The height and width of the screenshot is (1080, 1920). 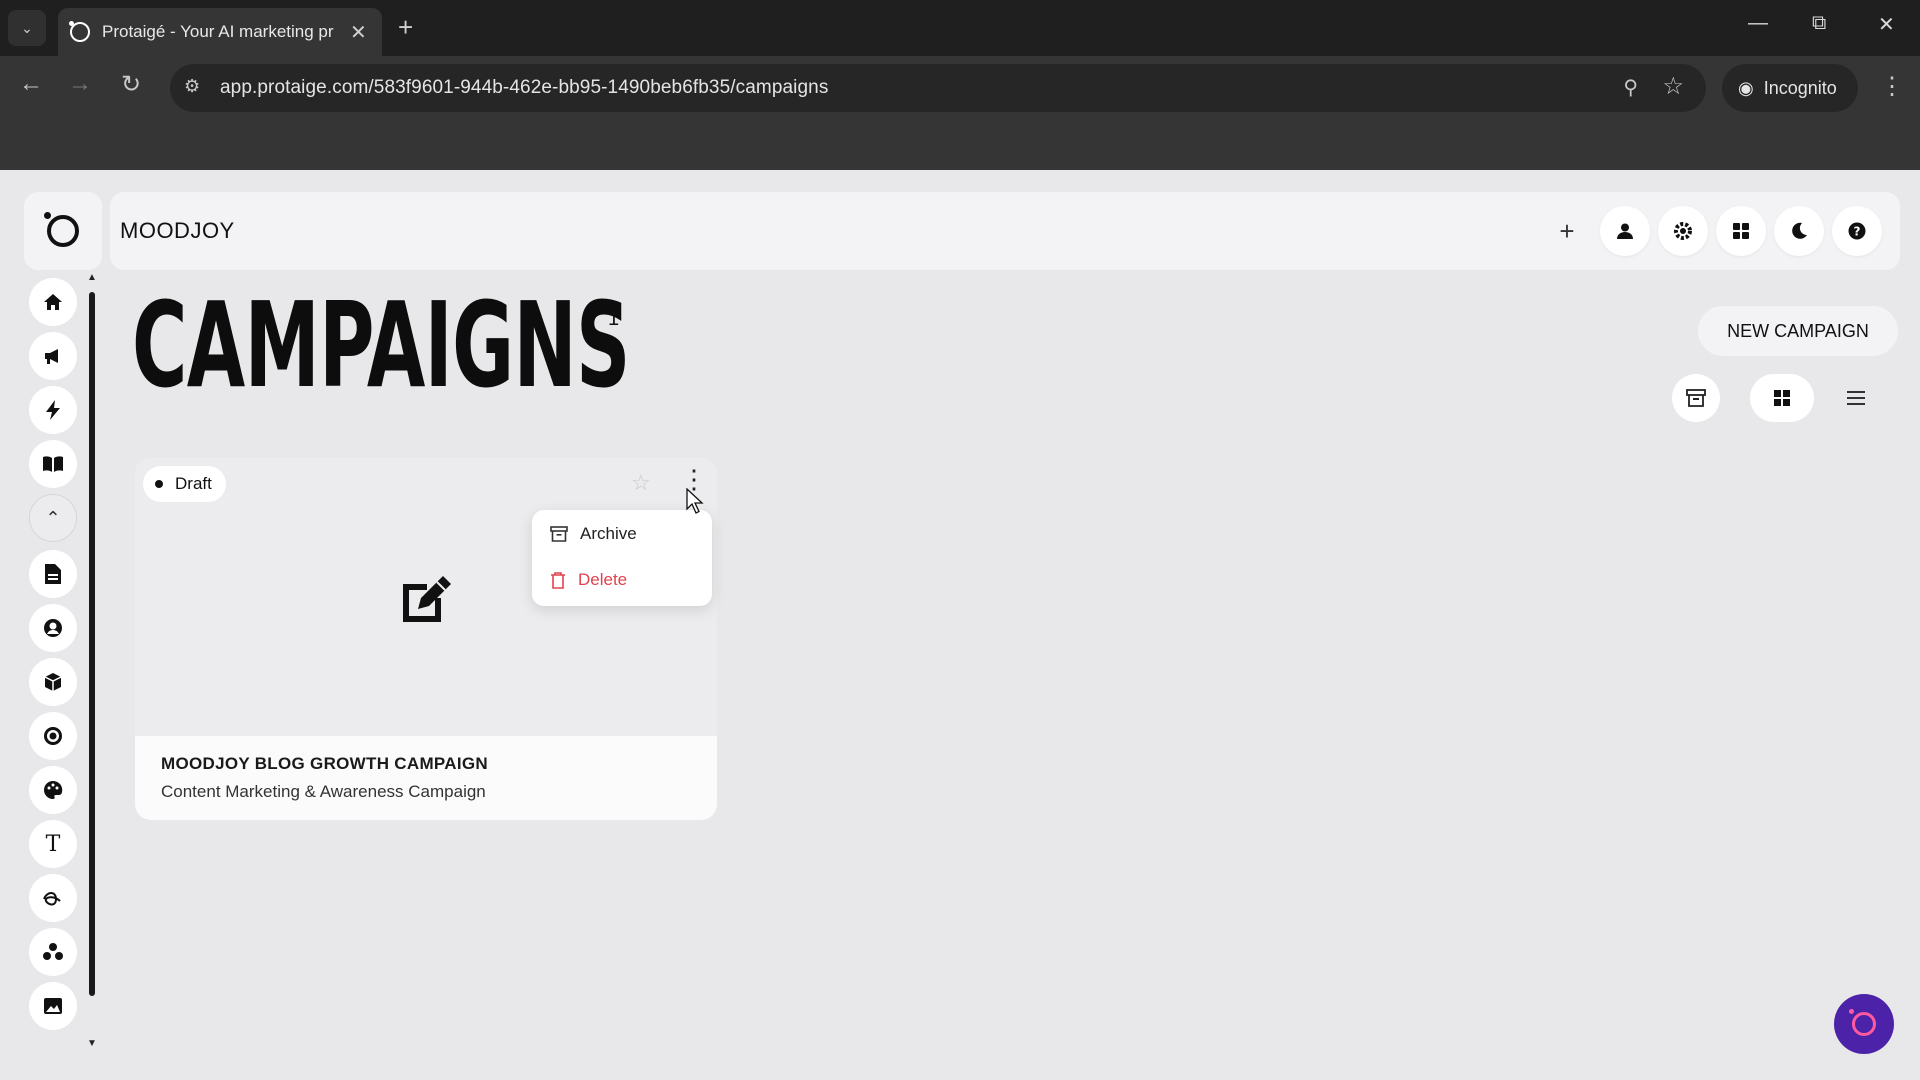 I want to click on sidebar-item-tone, so click(x=53, y=898).